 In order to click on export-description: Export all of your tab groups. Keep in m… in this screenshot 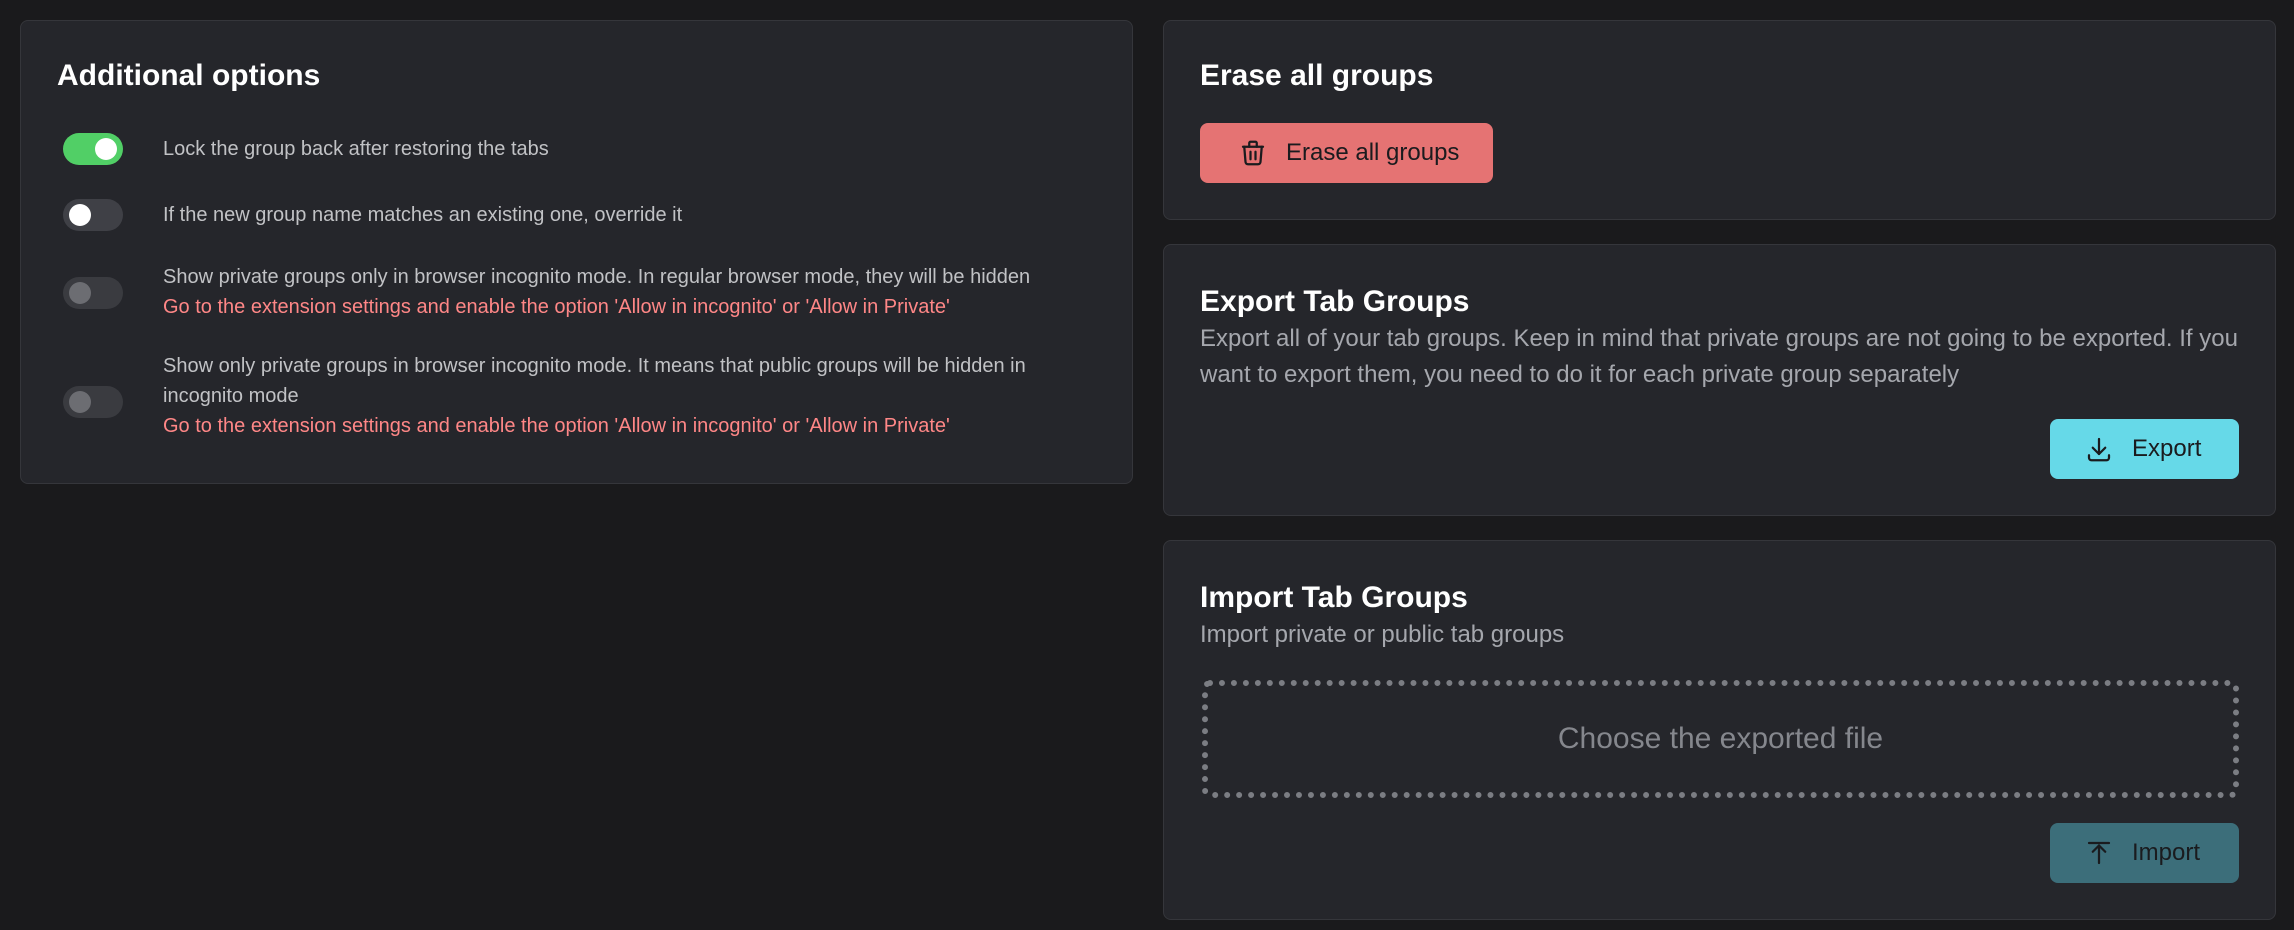, I will do `click(1719, 356)`.